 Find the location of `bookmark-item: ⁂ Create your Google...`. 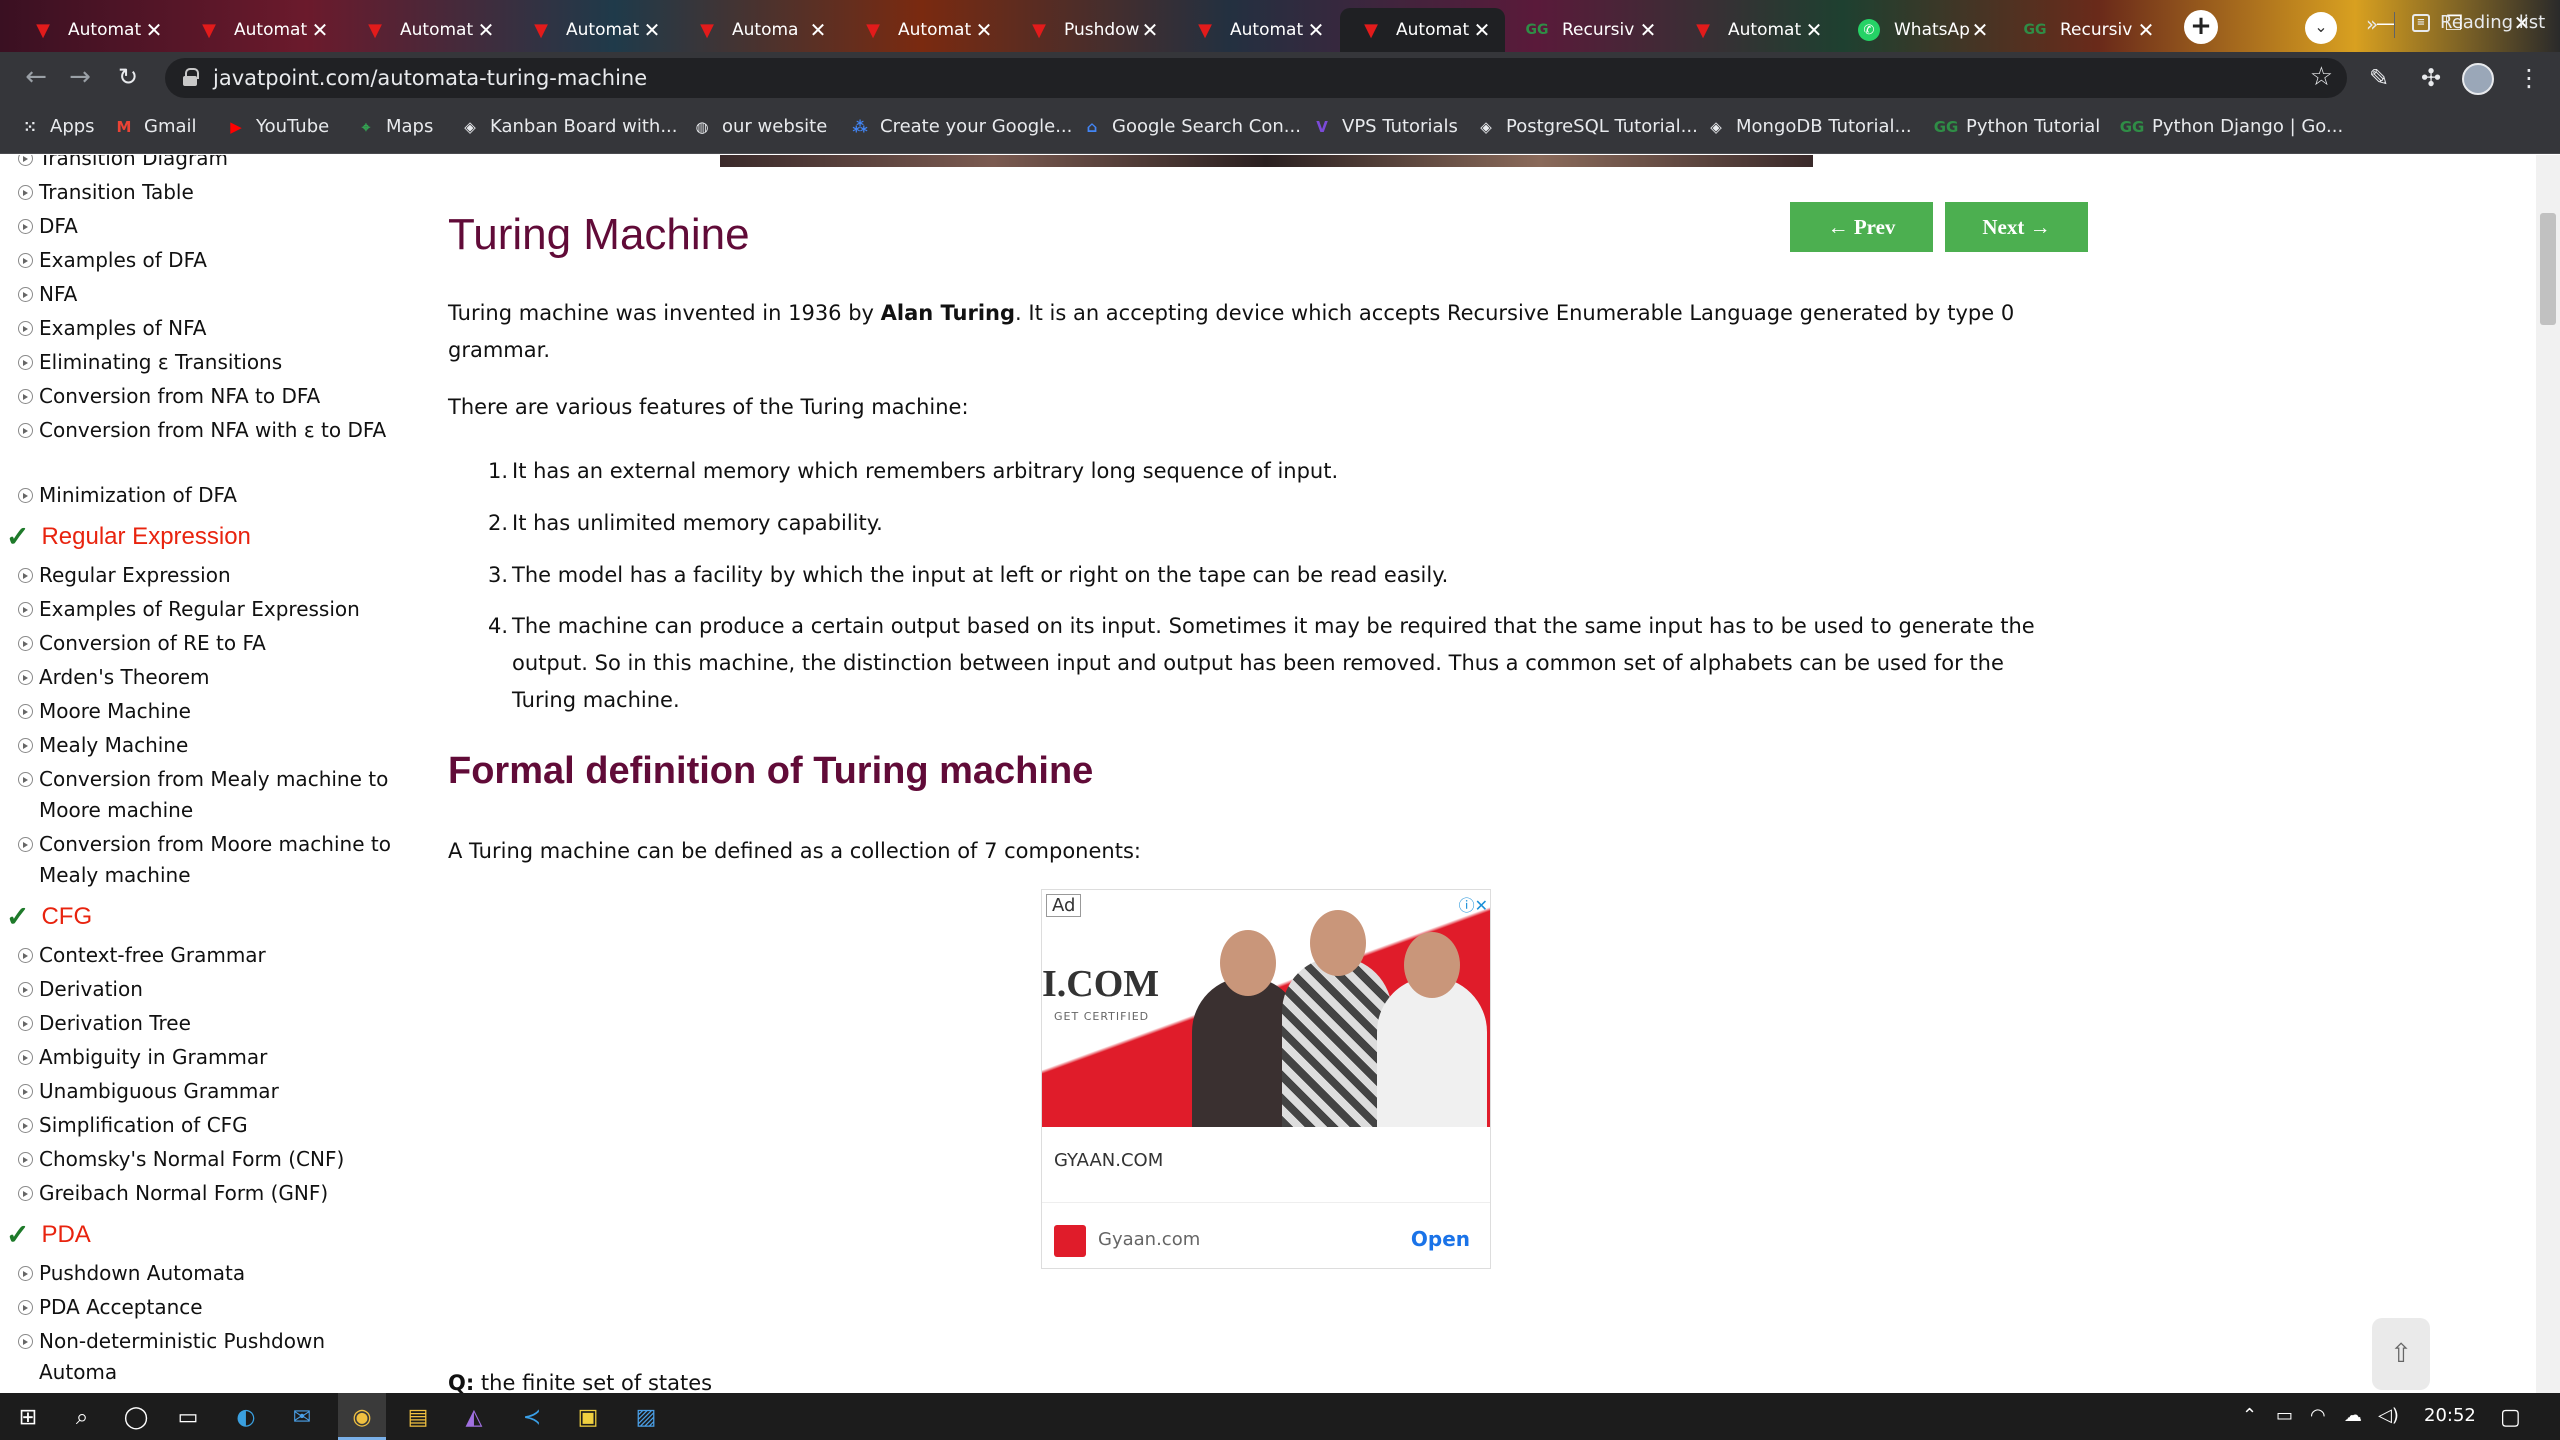

bookmark-item: ⁂ Create your Google... is located at coordinates (961, 126).